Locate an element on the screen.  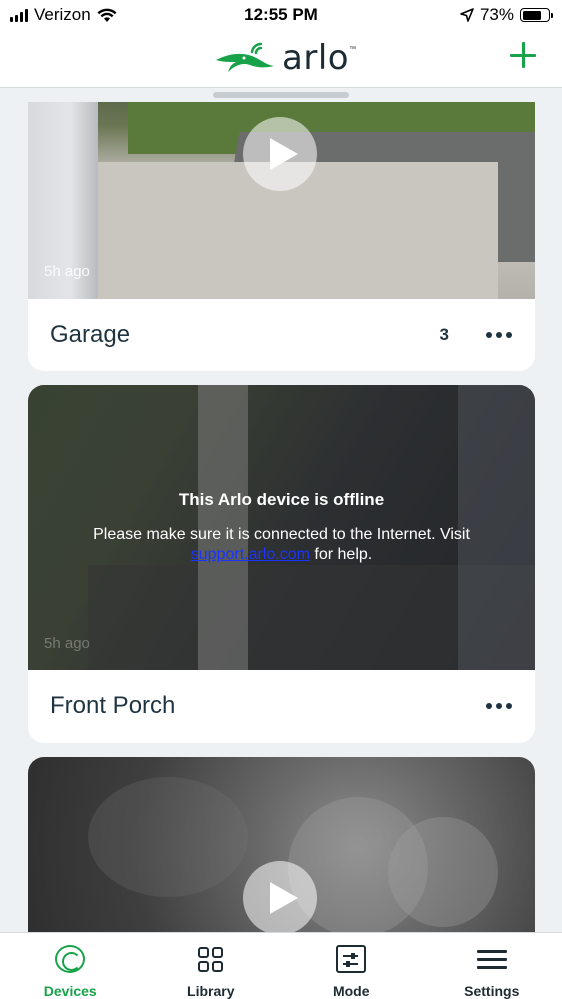
tab-settings: Settings is located at coordinates (492, 966).